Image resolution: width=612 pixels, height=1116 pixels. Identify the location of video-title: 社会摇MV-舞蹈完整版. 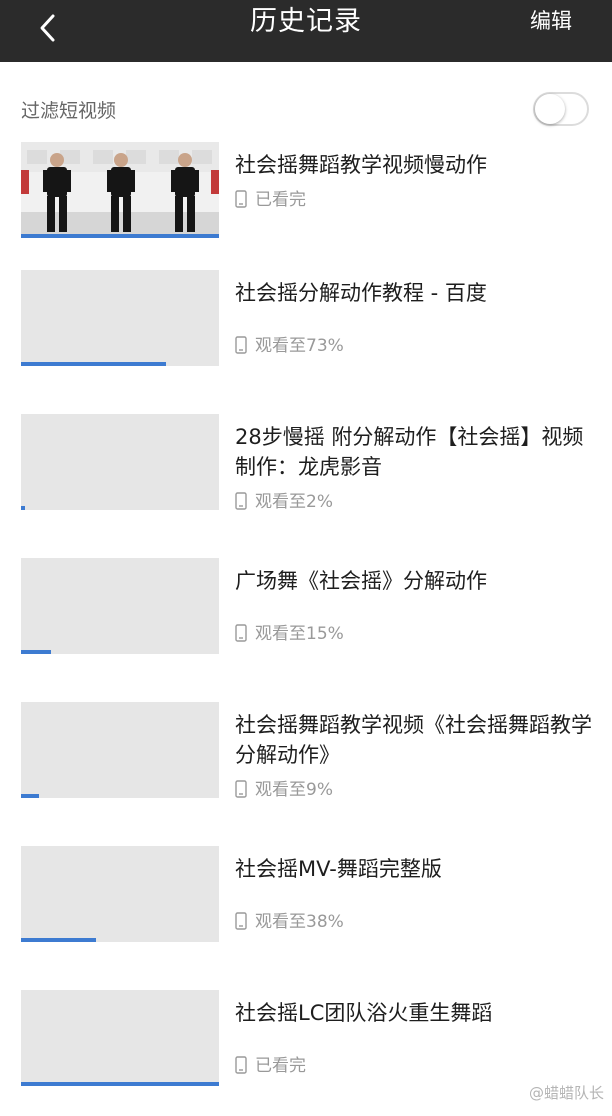
(338, 869).